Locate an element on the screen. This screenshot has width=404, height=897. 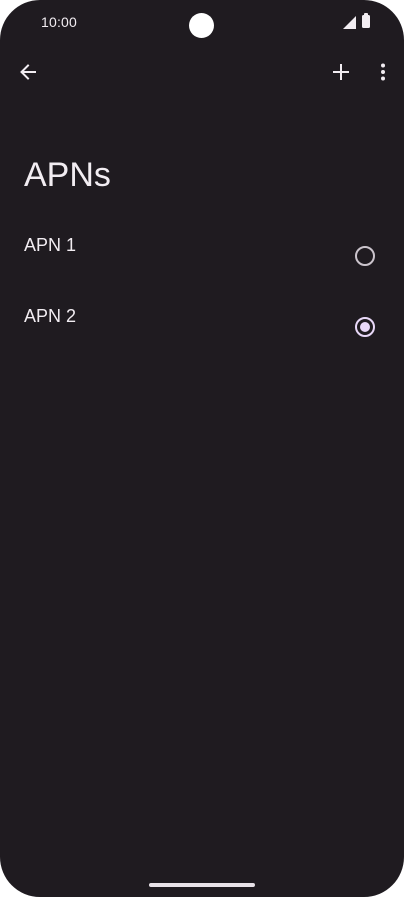
apn-list-item: APN 2 is located at coordinates (202, 326).